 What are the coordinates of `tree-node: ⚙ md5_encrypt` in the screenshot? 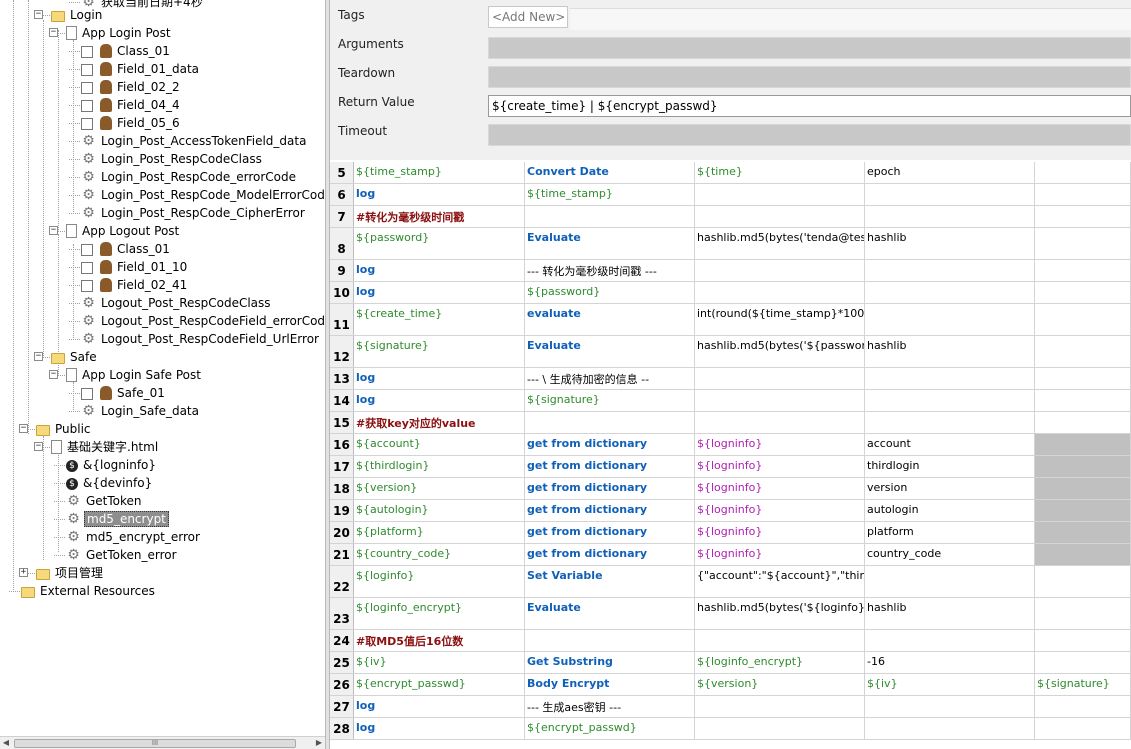 It's located at (117, 519).